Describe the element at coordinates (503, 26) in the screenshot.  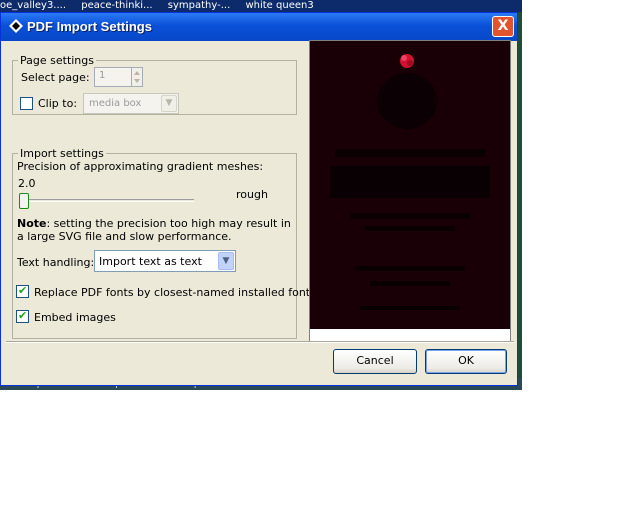
I see `close-button: X` at that location.